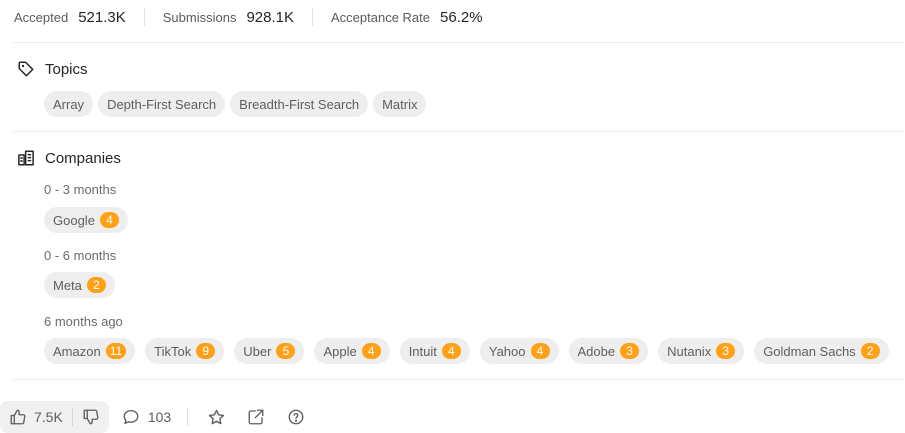 Image resolution: width=905 pixels, height=433 pixels. What do you see at coordinates (77, 351) in the screenshot?
I see `company-name: Amazon` at bounding box center [77, 351].